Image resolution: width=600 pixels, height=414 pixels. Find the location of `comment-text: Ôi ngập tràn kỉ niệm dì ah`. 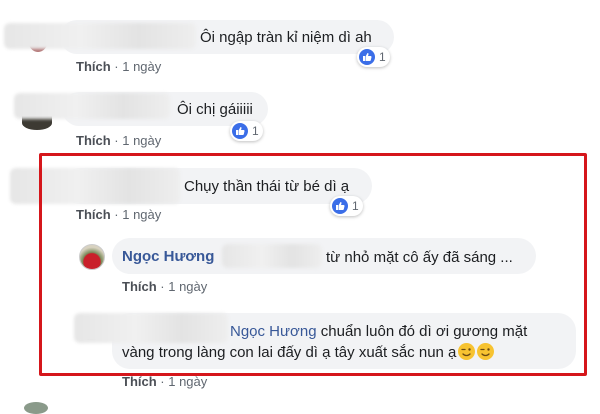

comment-text: Ôi ngập tràn kỉ niệm dì ah is located at coordinates (286, 37).